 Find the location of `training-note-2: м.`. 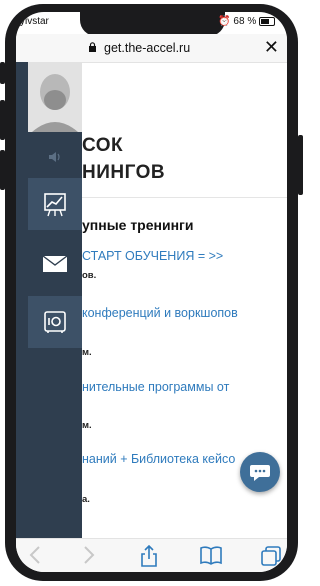

training-note-2: м. is located at coordinates (87, 352).